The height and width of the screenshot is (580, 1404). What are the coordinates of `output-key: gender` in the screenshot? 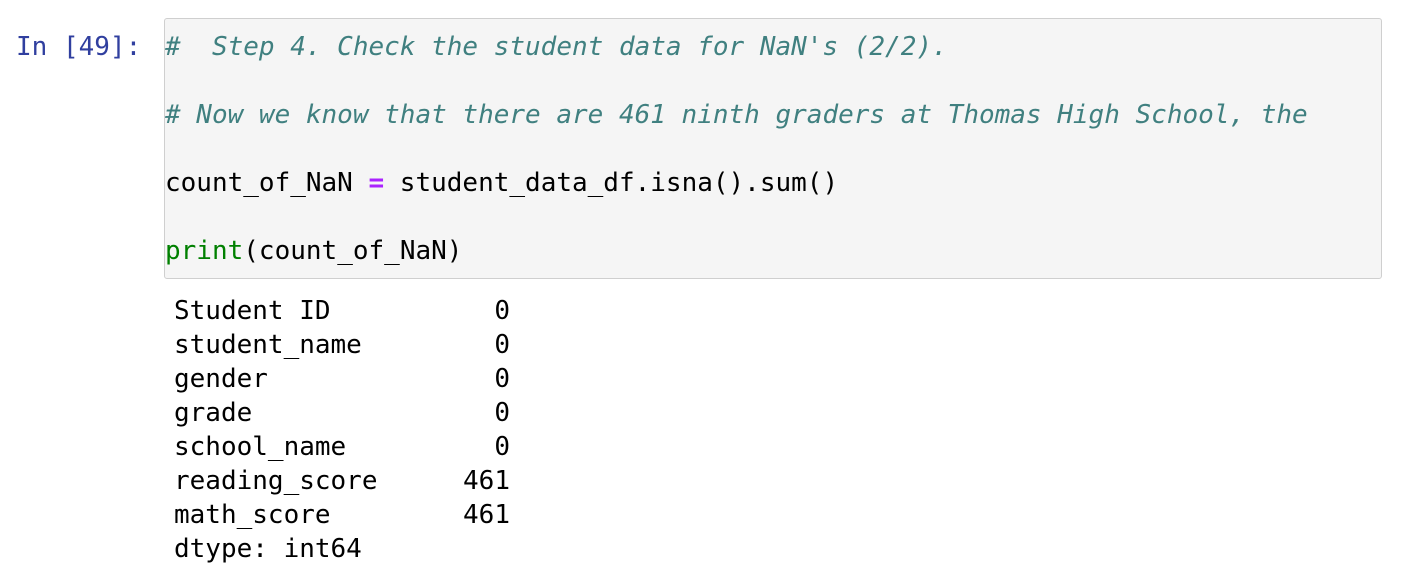 It's located at (221, 379).